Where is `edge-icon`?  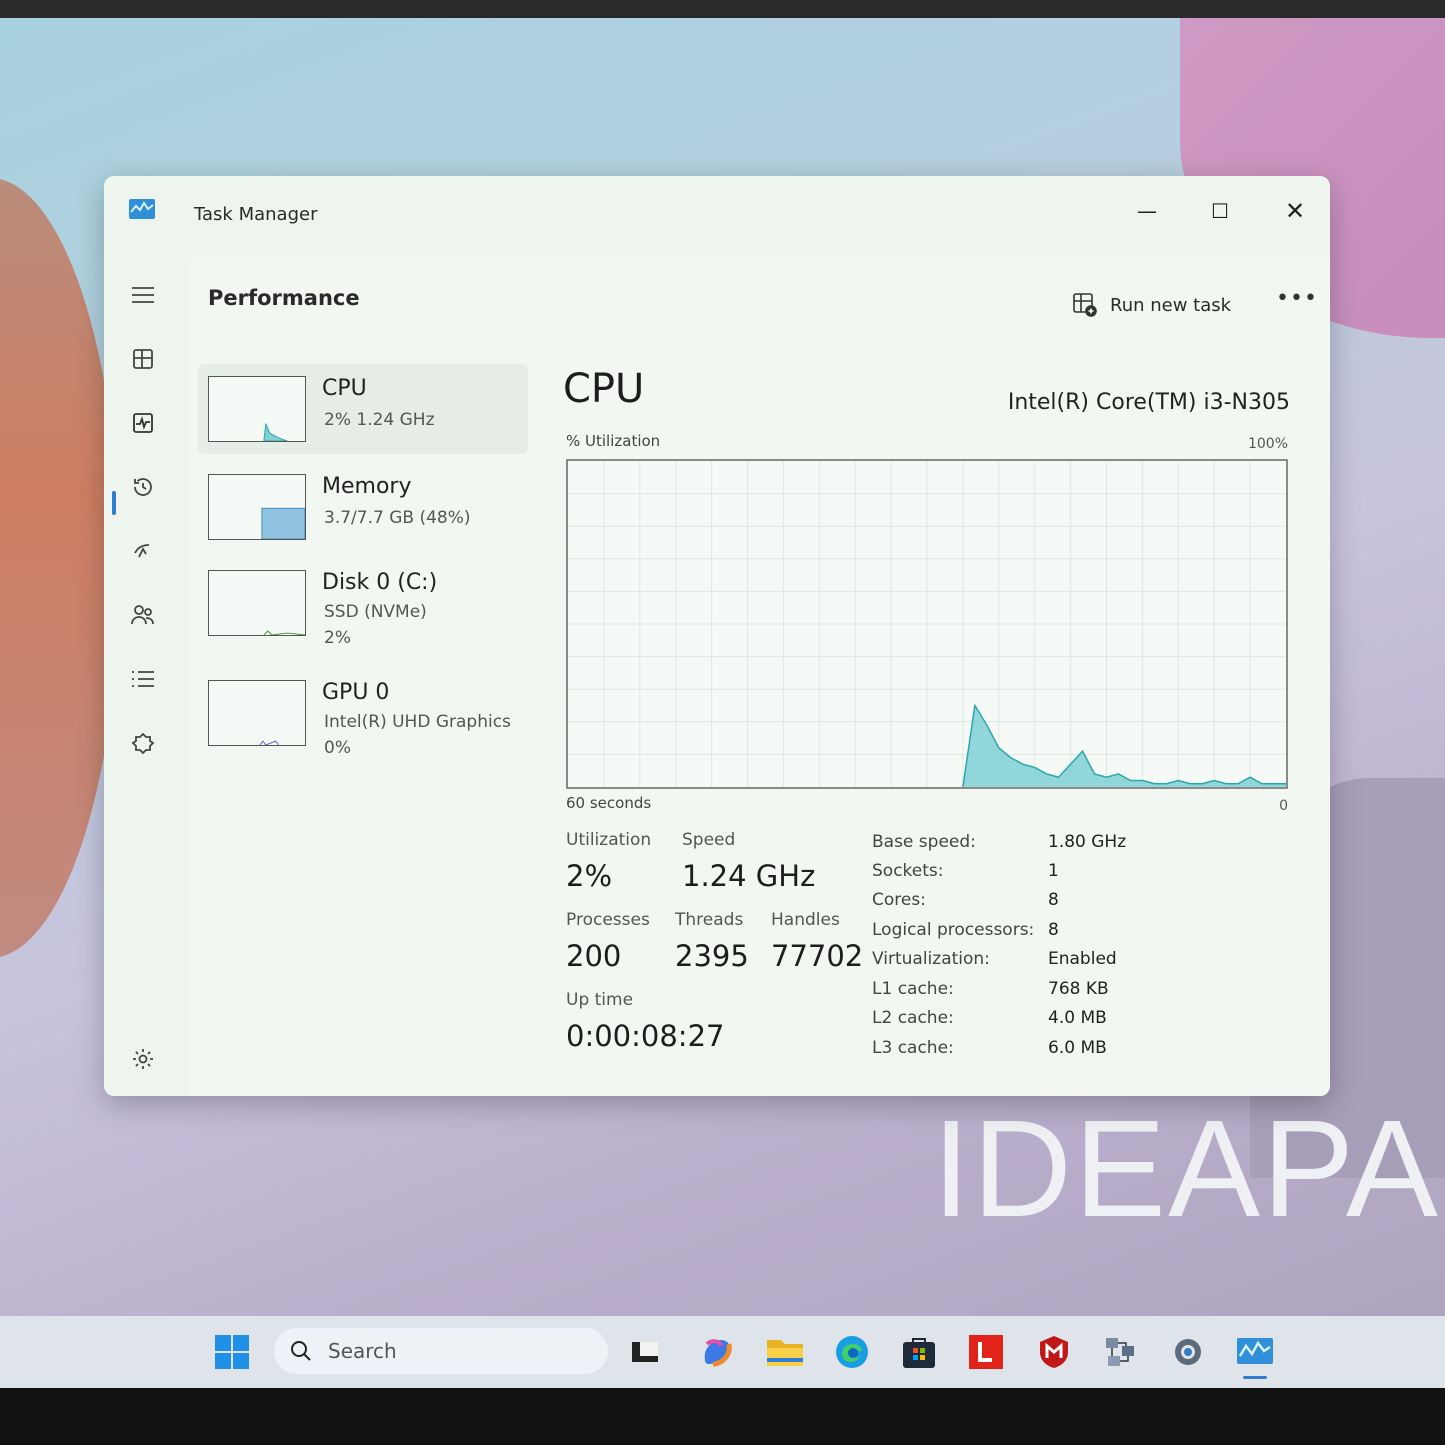 edge-icon is located at coordinates (852, 1352).